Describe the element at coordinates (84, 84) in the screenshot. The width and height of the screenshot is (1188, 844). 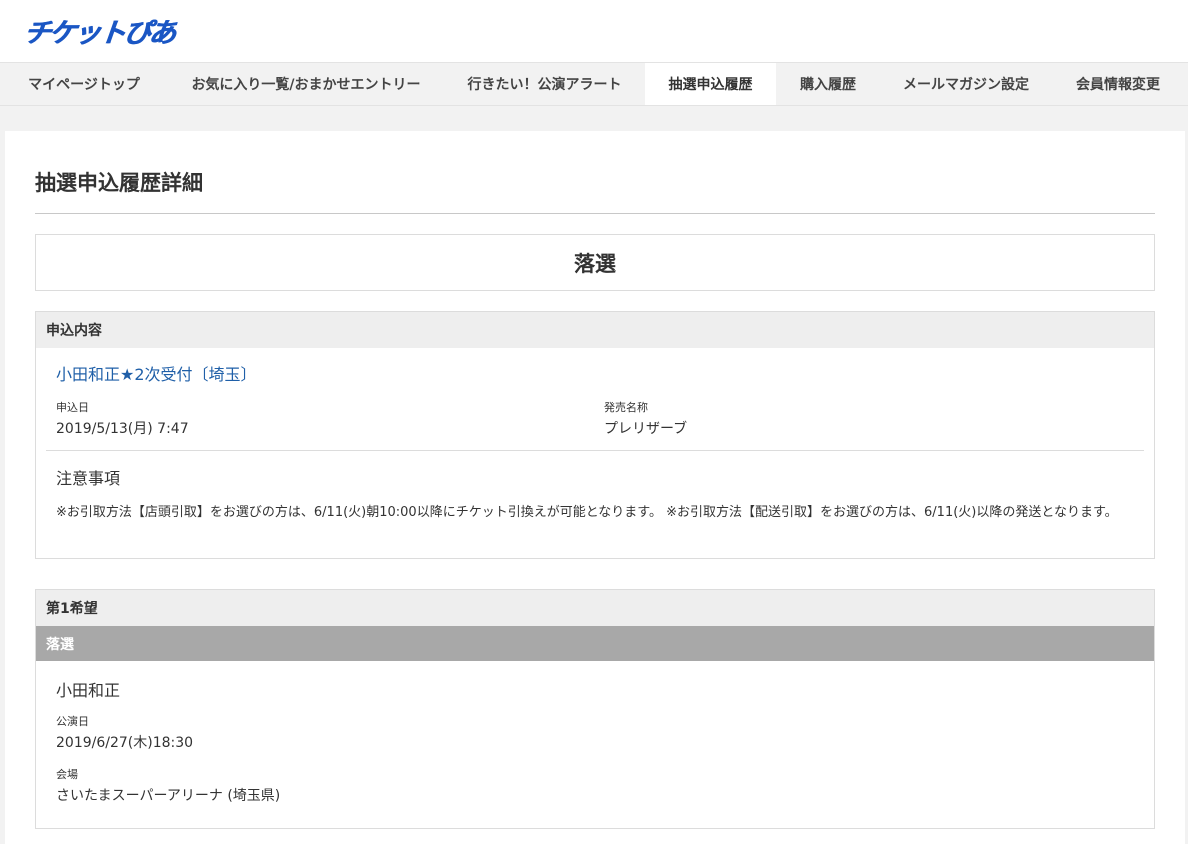
I see `nav-mypage-top: マイページトップ` at that location.